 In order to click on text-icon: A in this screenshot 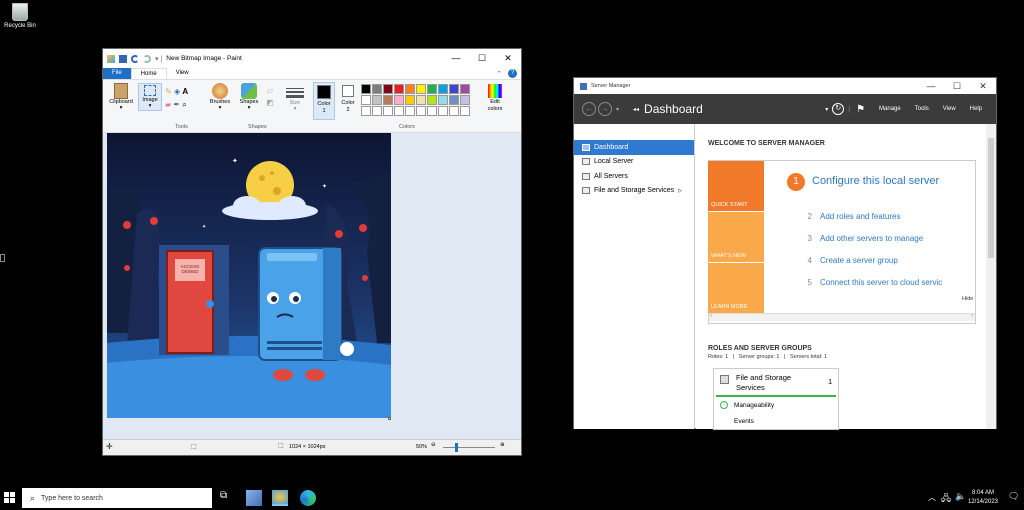, I will do `click(185, 91)`.